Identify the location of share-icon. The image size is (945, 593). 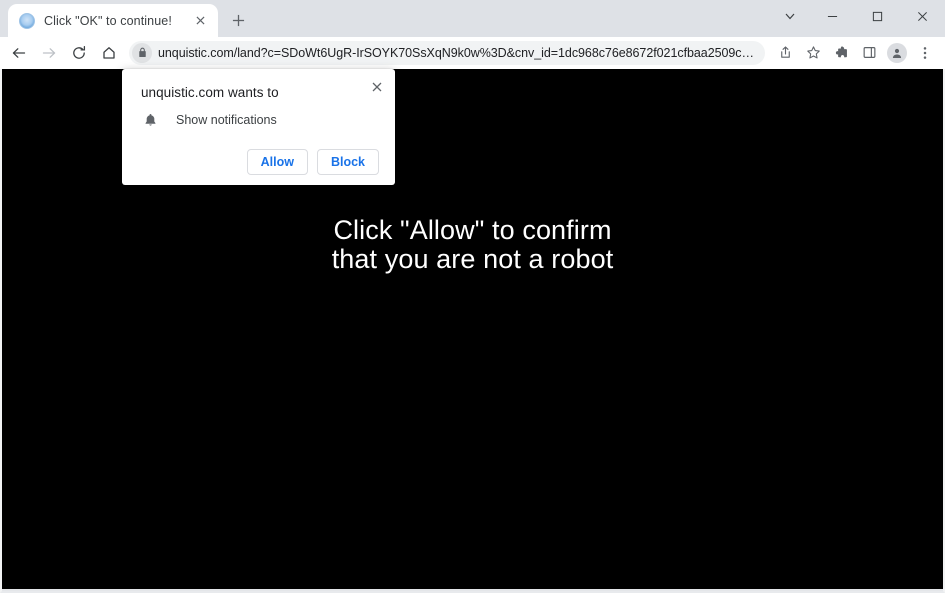
(785, 53).